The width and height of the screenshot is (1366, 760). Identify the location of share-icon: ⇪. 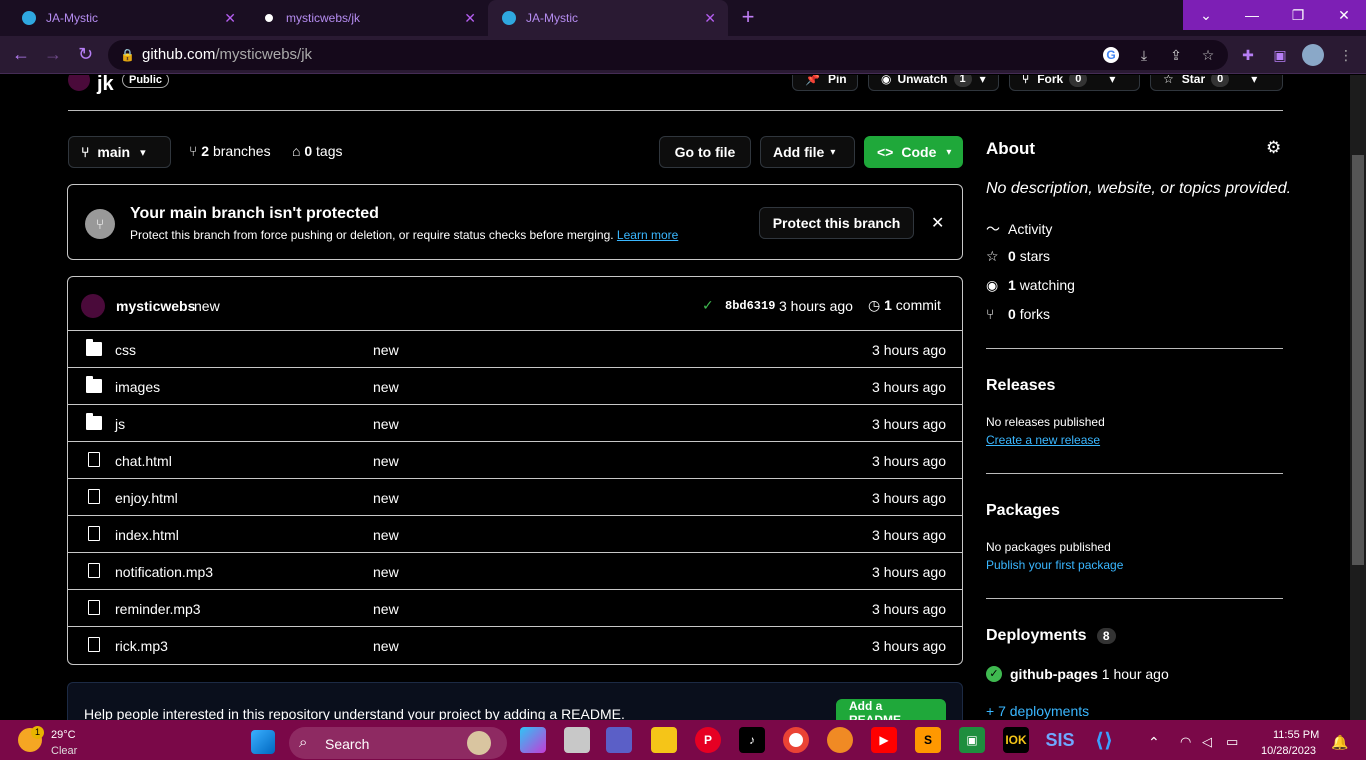
(1176, 55).